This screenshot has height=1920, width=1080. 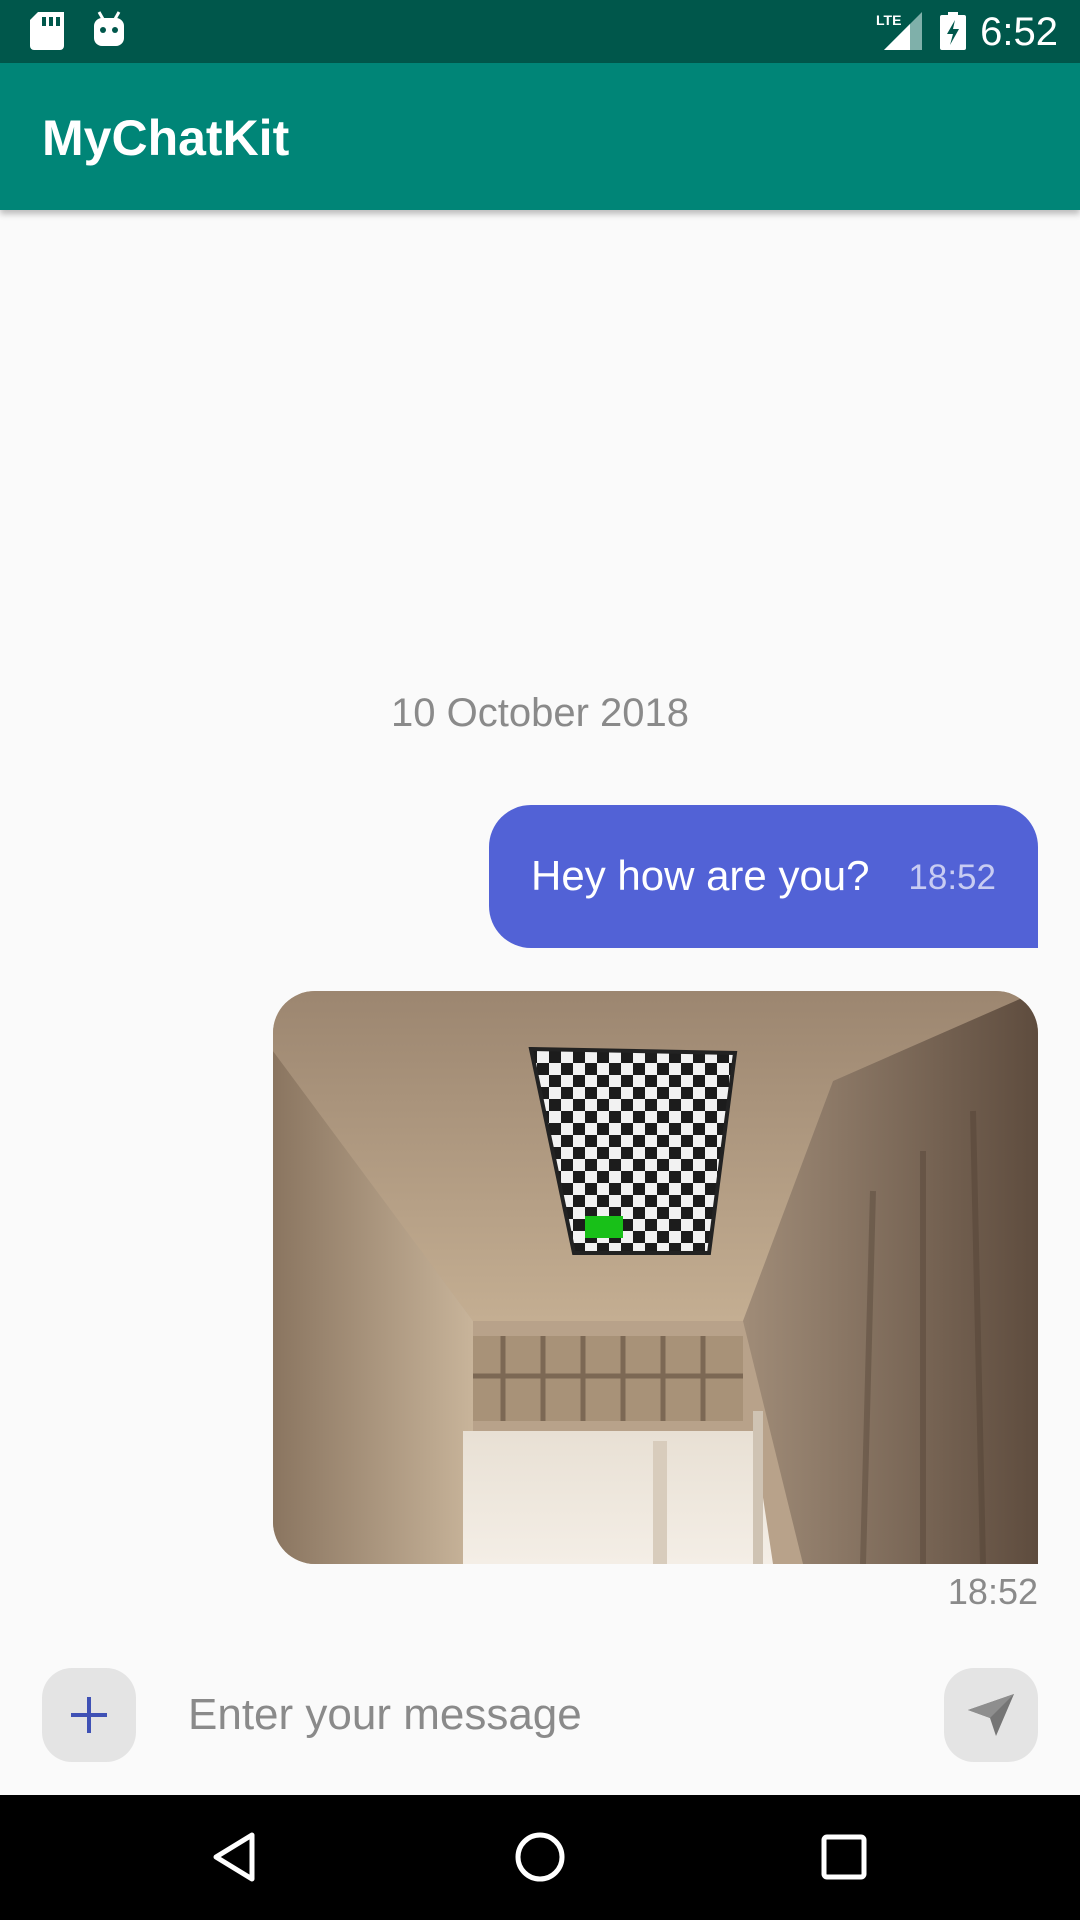 What do you see at coordinates (166, 138) in the screenshot?
I see `app-title: MyChatKit` at bounding box center [166, 138].